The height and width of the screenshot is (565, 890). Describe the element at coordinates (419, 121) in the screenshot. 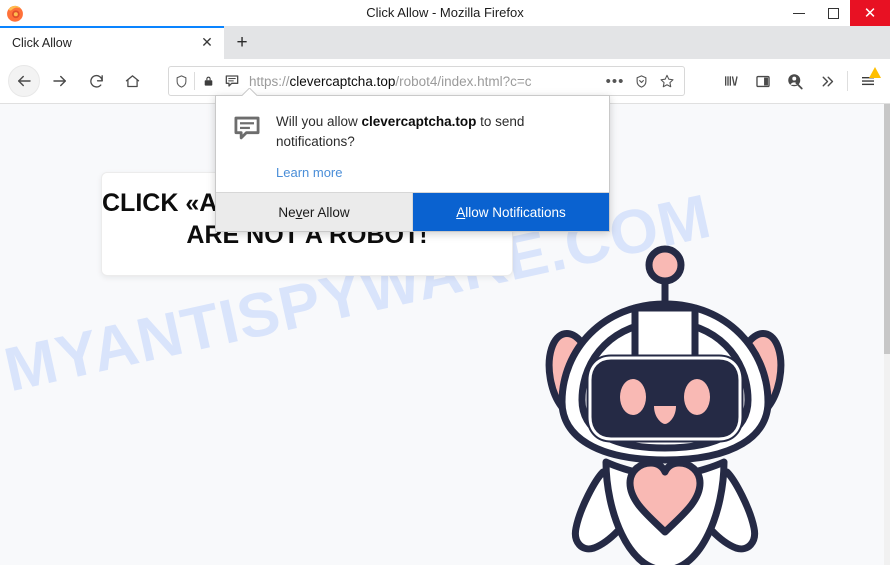

I see `message-host: clevercaptcha.top` at that location.